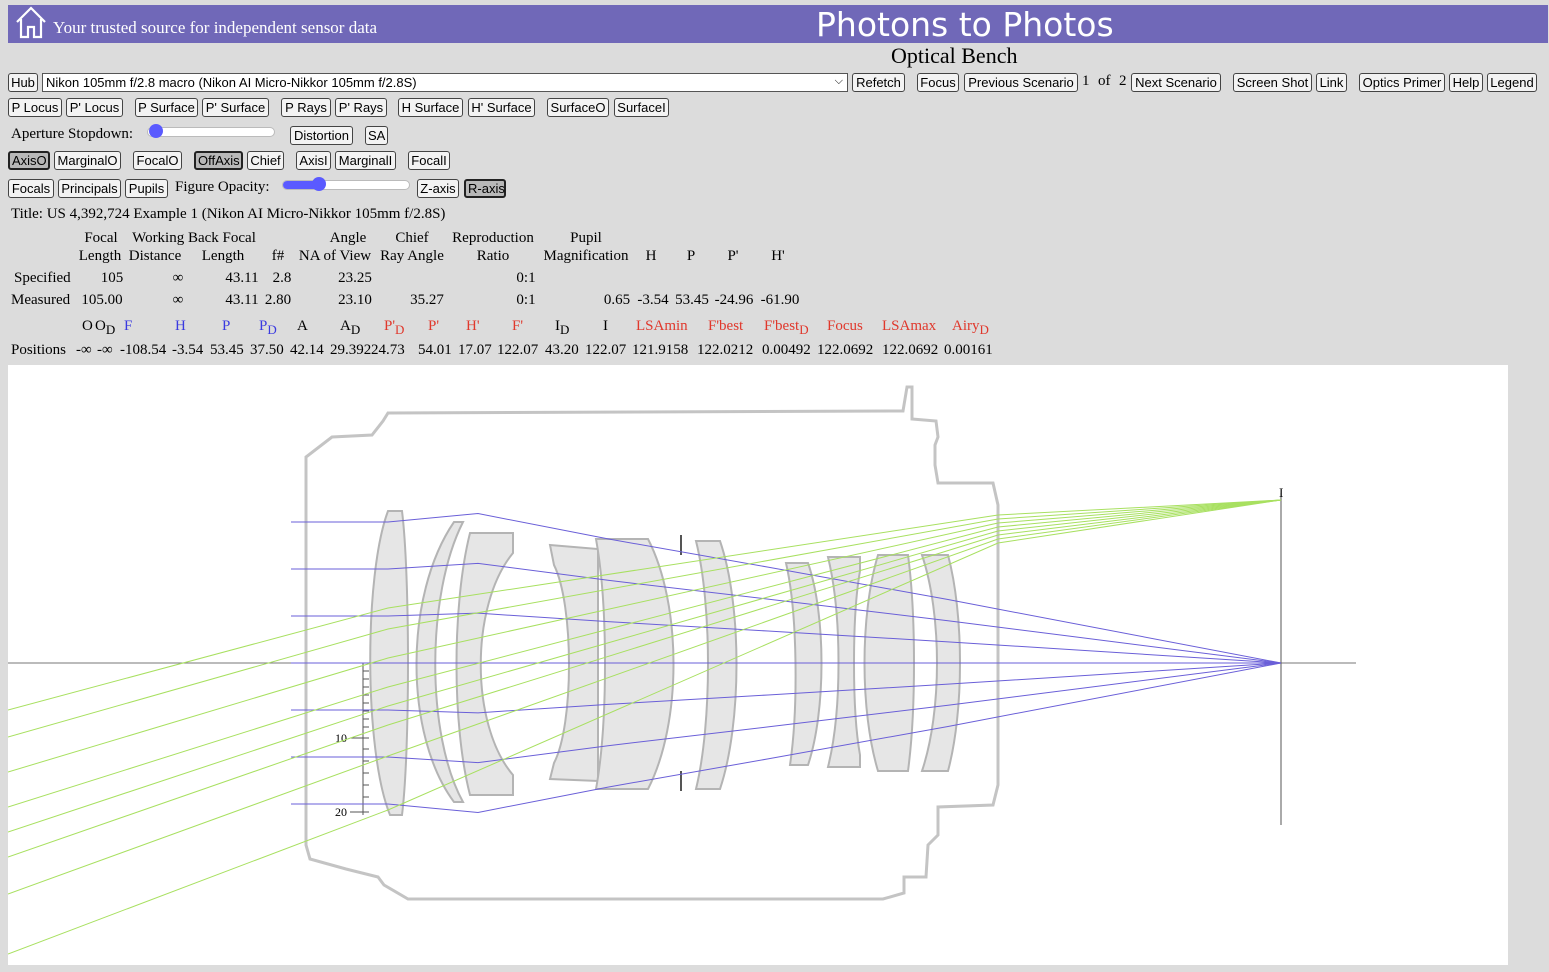 The image size is (1549, 972). I want to click on focals-button: Focals, so click(31, 188).